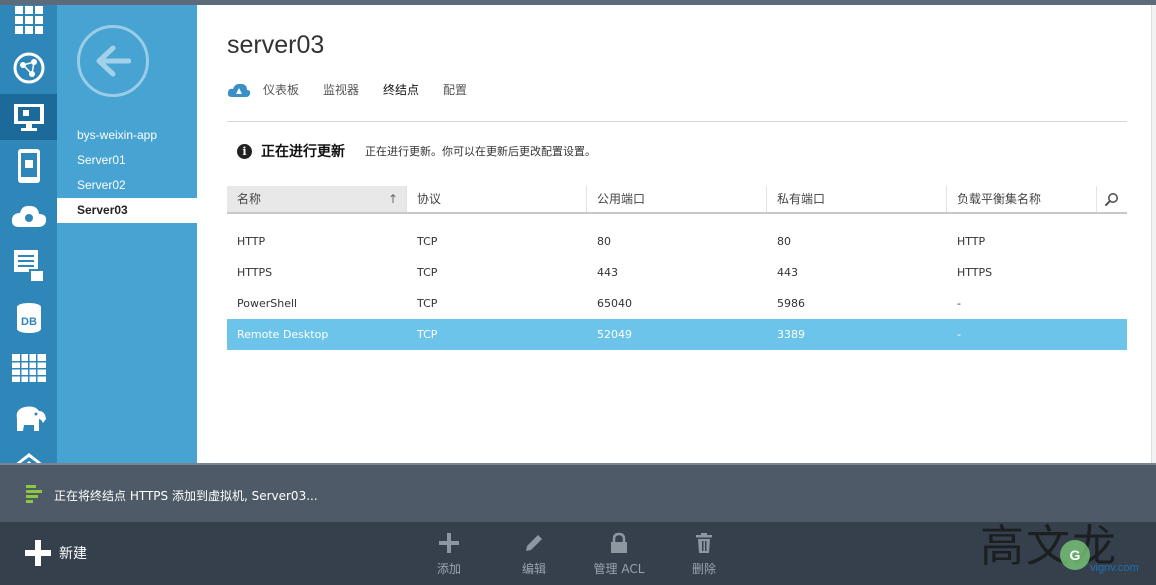 This screenshot has height=585, width=1156. I want to click on arrow-left-icon, so click(113, 61).